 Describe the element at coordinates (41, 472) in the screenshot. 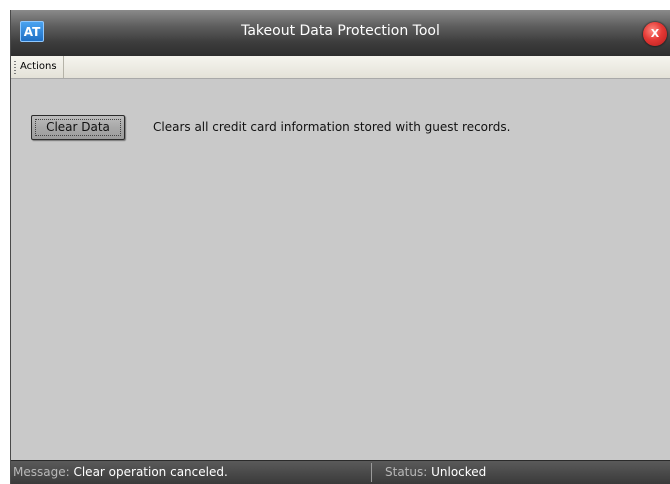

I see `message-label: Message:` at that location.